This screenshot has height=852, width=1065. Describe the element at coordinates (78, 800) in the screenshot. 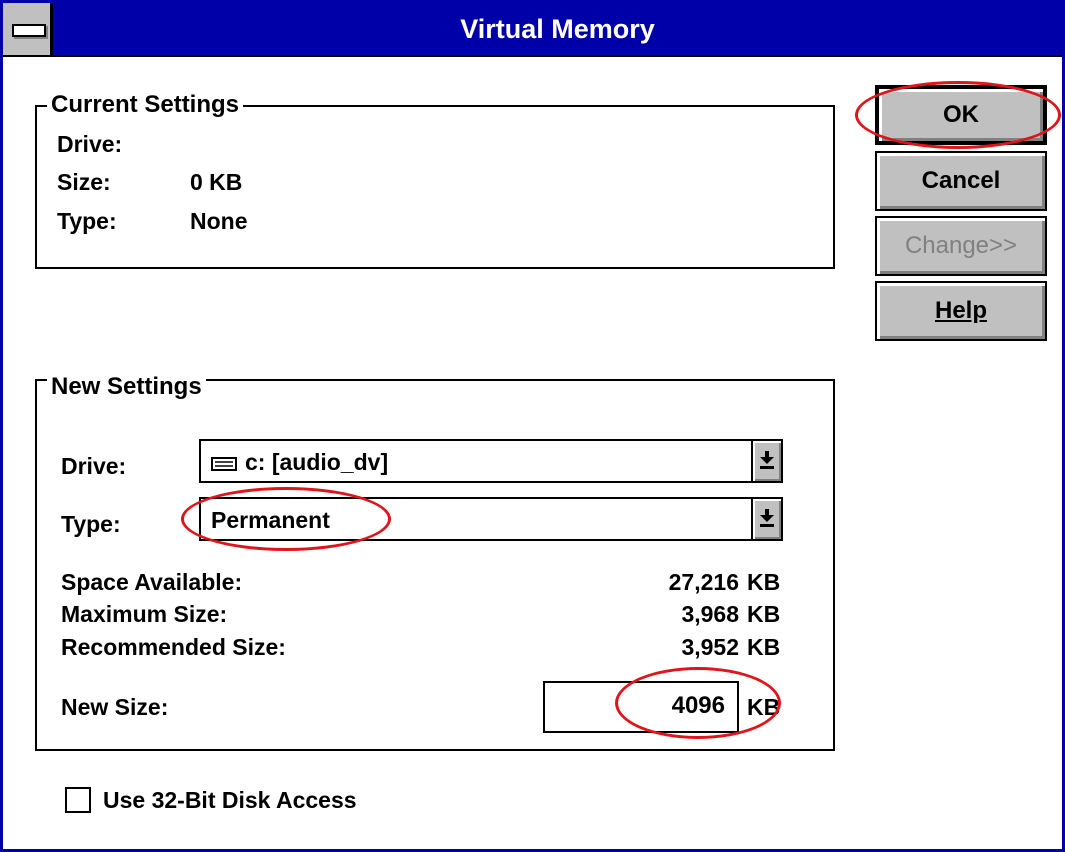

I see `disk-access-checkbox` at that location.